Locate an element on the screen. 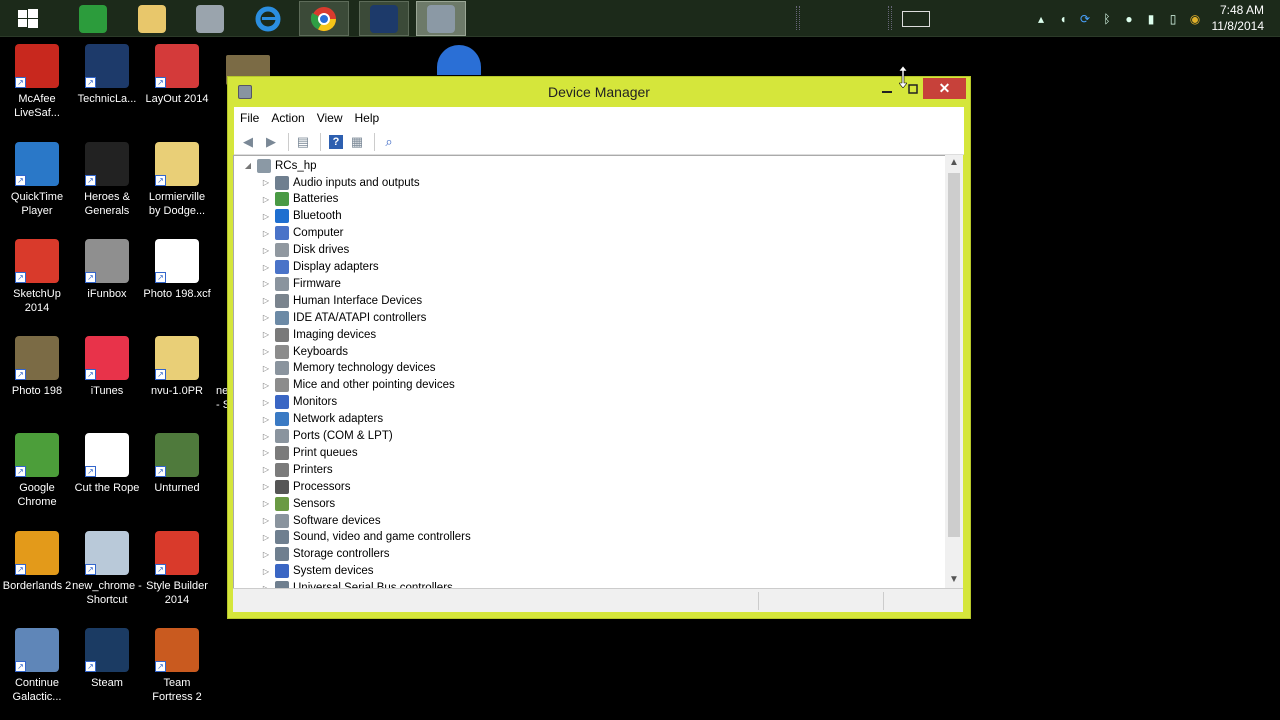 The width and height of the screenshot is (1280, 720). sync-icon: ⟳ is located at coordinates (1085, 19).